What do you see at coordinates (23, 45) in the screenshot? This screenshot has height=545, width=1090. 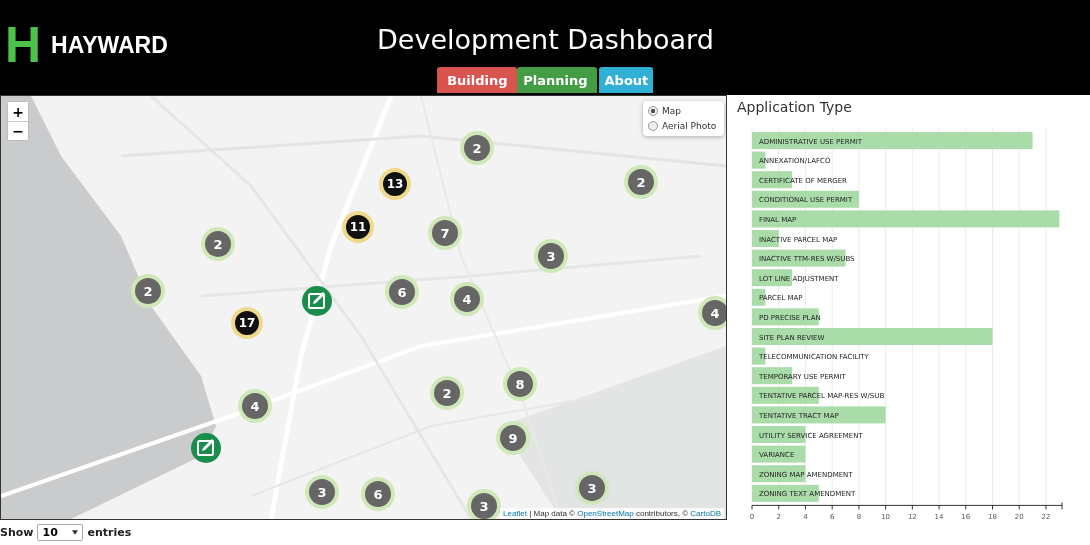 I see `logo-letter: H` at bounding box center [23, 45].